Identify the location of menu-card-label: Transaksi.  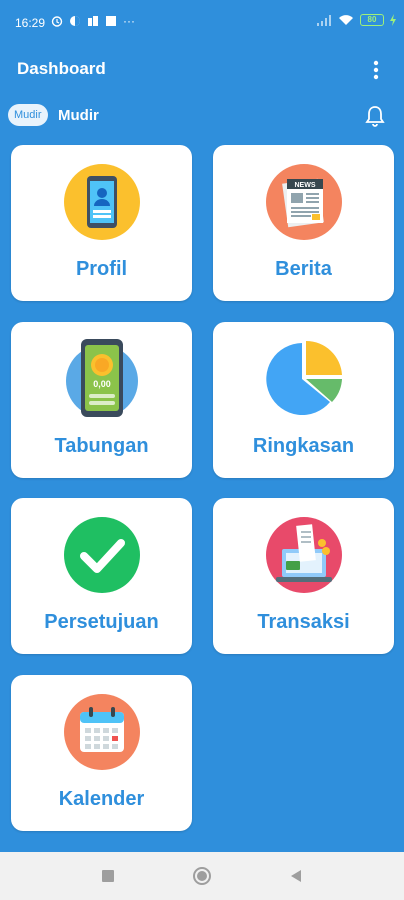
(303, 622).